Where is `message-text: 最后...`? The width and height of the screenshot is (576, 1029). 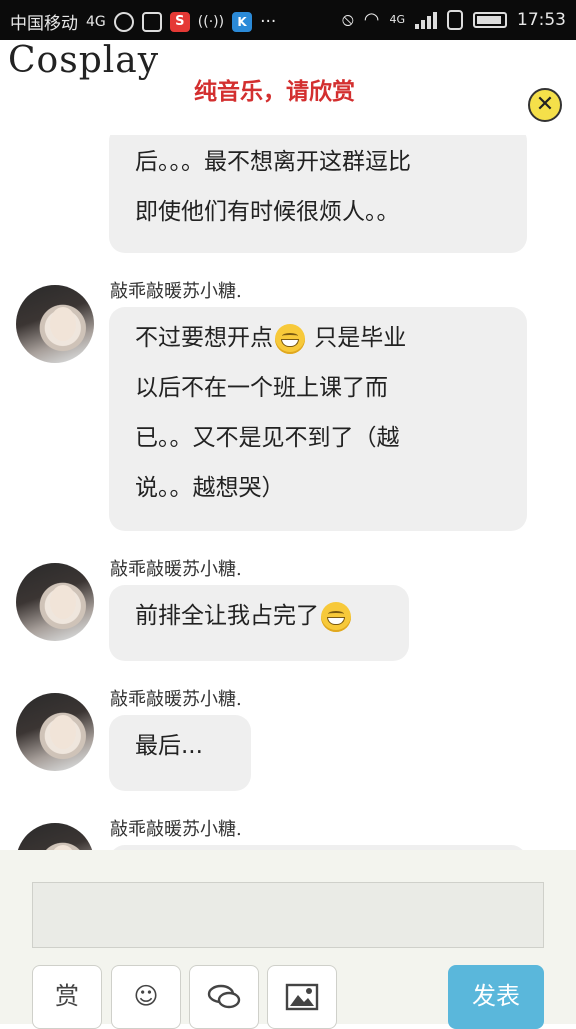 message-text: 最后... is located at coordinates (169, 746).